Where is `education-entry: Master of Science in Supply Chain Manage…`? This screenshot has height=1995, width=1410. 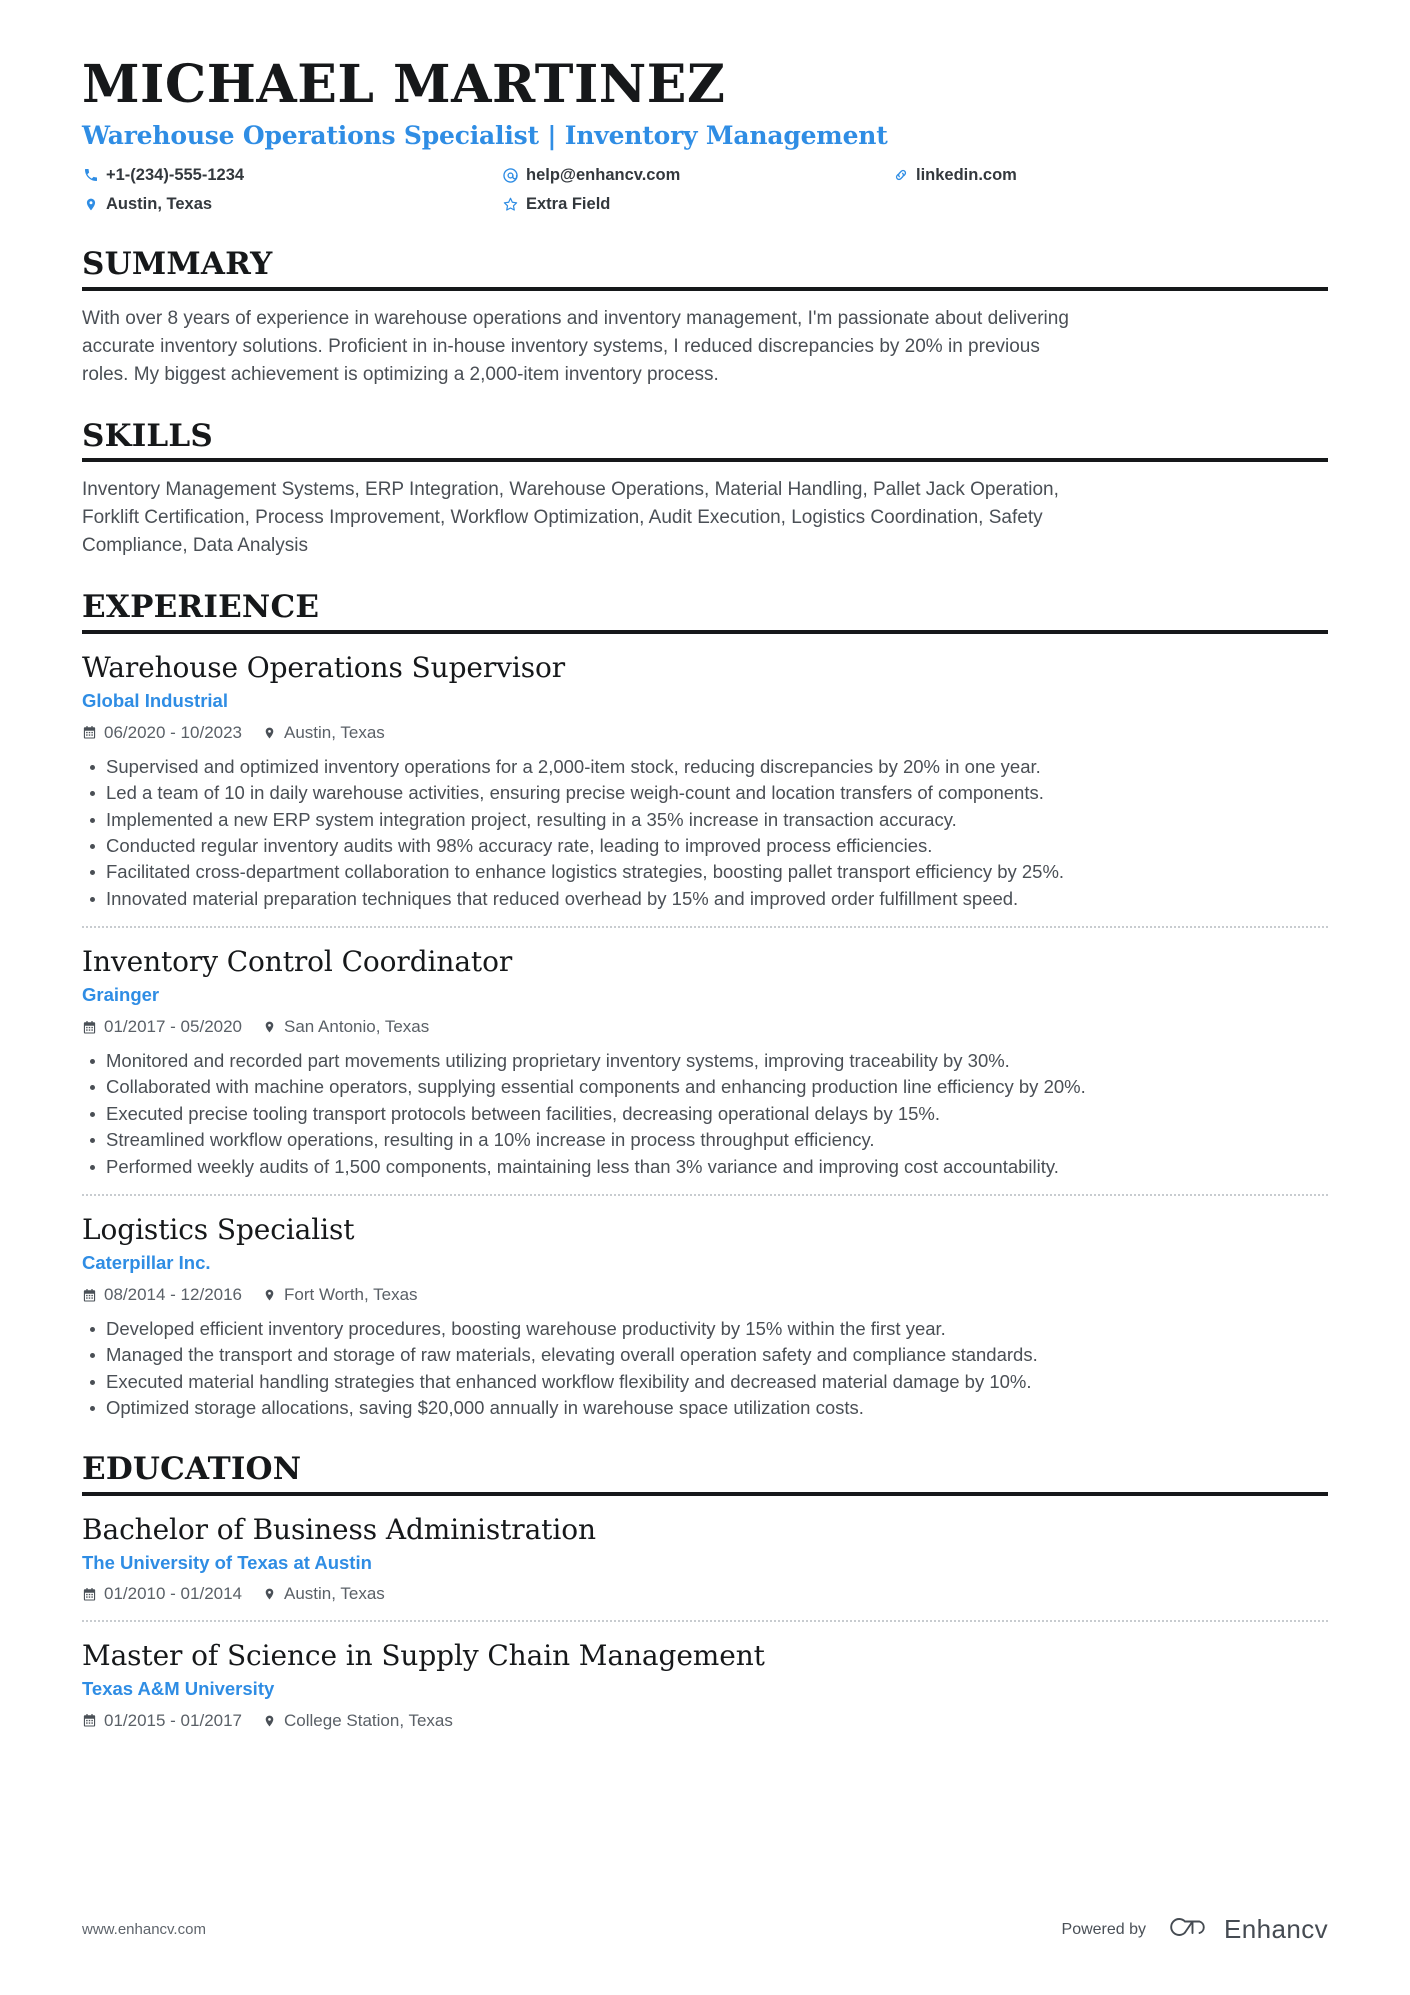
education-entry: Master of Science in Supply Chain Manage… is located at coordinates (705, 1676).